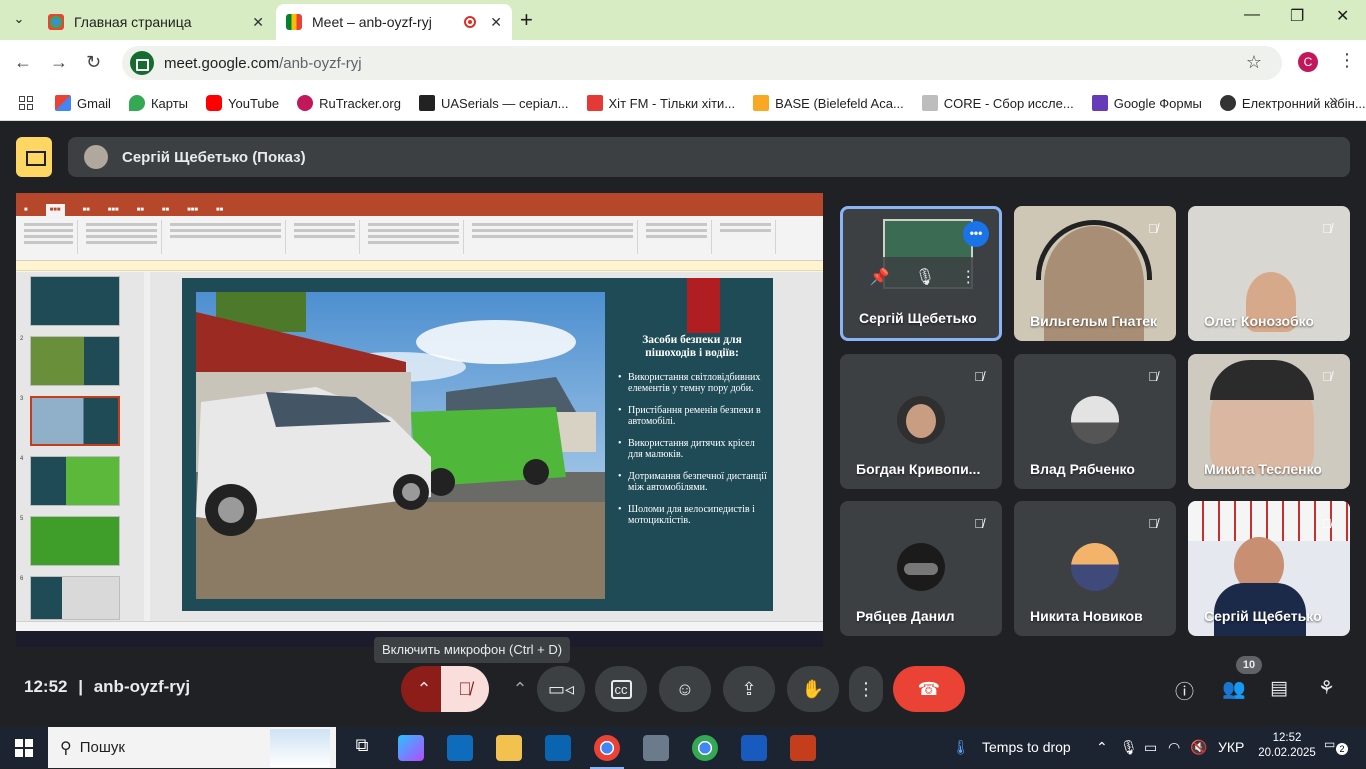 This screenshot has width=1366, height=769. What do you see at coordinates (705, 748) in the screenshot?
I see `chrome-profile-icon` at bounding box center [705, 748].